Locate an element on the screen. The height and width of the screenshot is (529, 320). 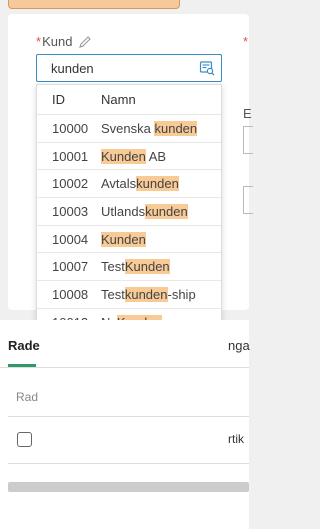
row-right-text: rtik is located at coordinates (236, 439).